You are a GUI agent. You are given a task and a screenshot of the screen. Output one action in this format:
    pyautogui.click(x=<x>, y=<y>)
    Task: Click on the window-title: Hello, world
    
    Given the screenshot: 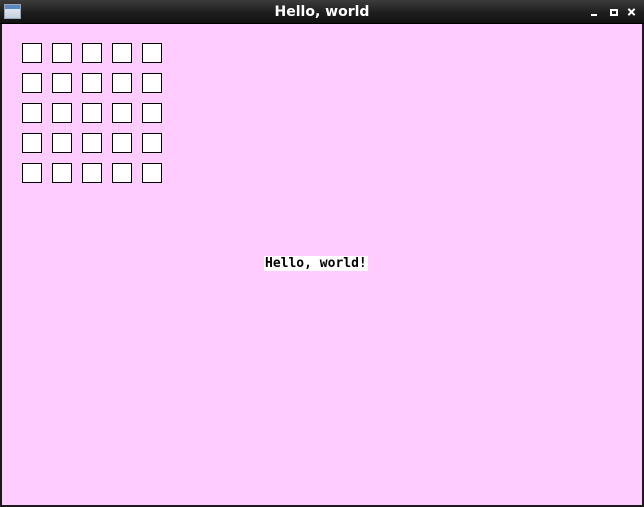 What is the action you would take?
    pyautogui.click(x=322, y=12)
    